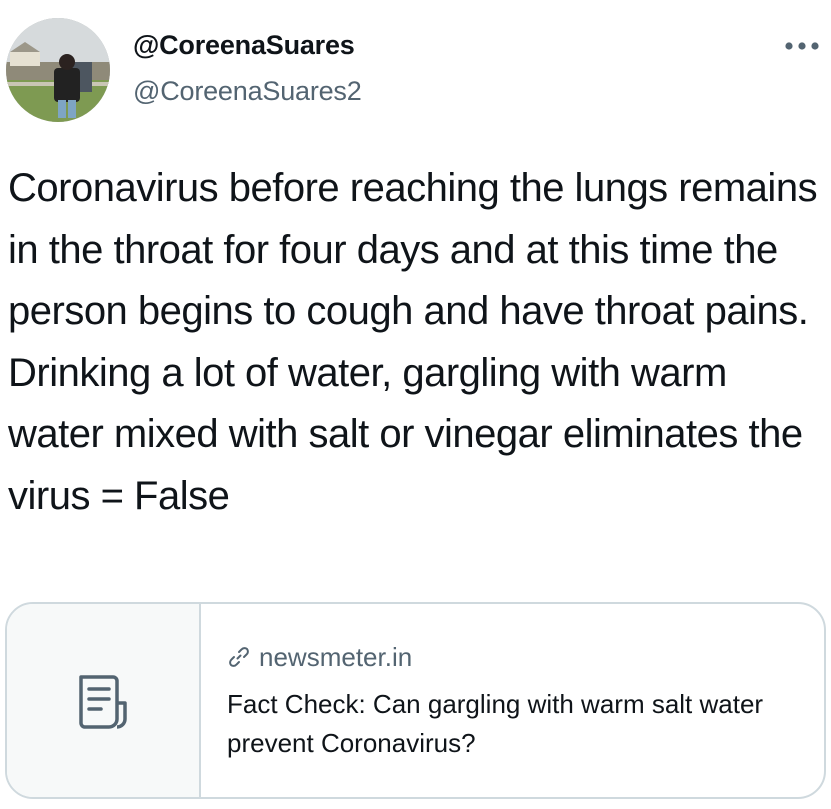 This screenshot has width=831, height=809. What do you see at coordinates (525, 657) in the screenshot?
I see `link-card-domain-row: newsmeter.in` at bounding box center [525, 657].